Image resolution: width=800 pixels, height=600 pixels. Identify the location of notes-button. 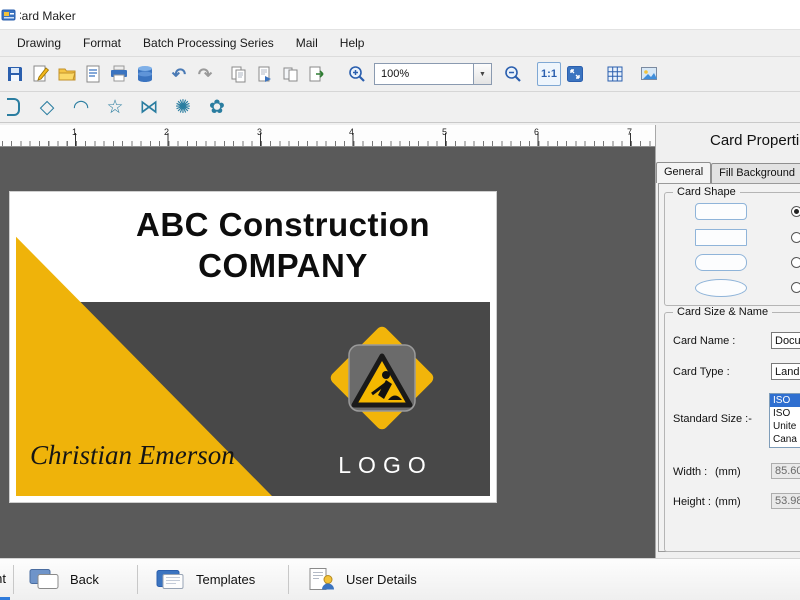
(93, 74).